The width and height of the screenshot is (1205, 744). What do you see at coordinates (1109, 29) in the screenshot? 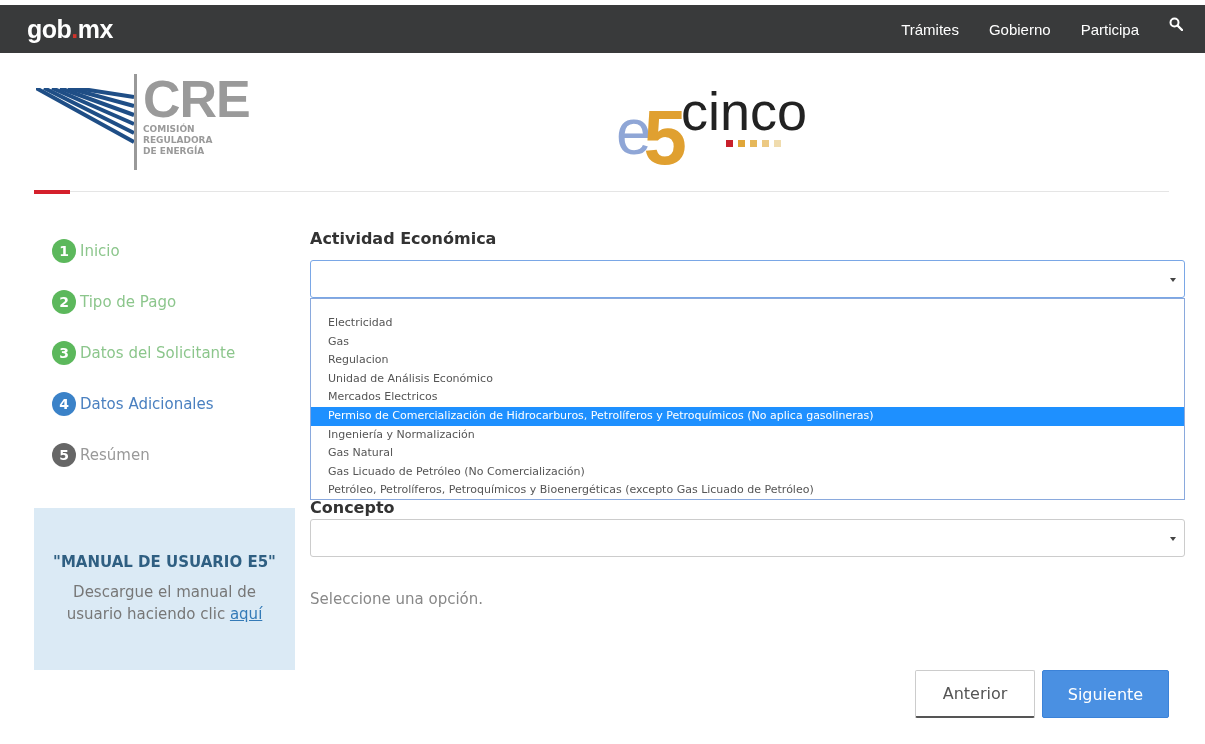
I see `nav-link: Participa` at bounding box center [1109, 29].